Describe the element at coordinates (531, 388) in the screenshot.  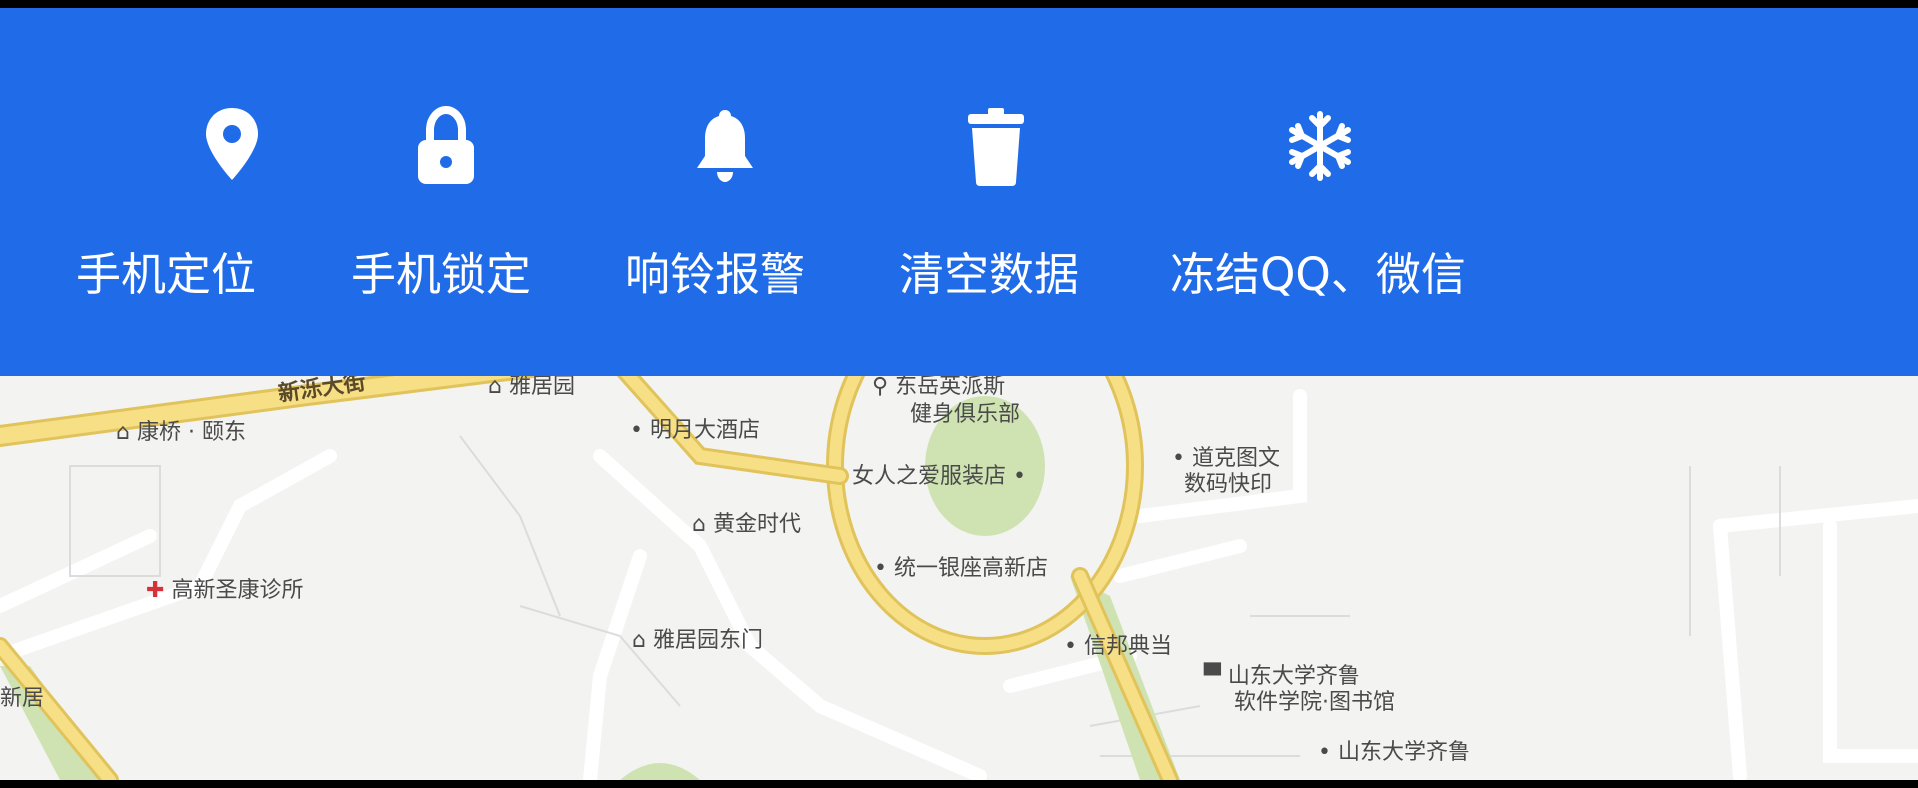
I see `map-poi: ⌂ 雅居园` at that location.